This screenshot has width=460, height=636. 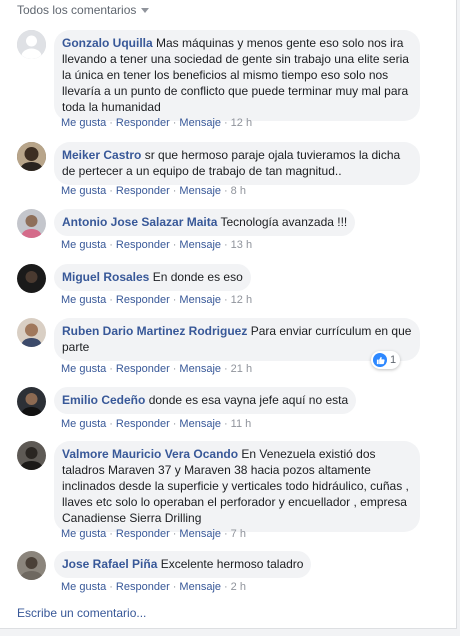 I want to click on comment-actions: Me gusta · Responder · Mensaje · 11 h, so click(x=156, y=424).